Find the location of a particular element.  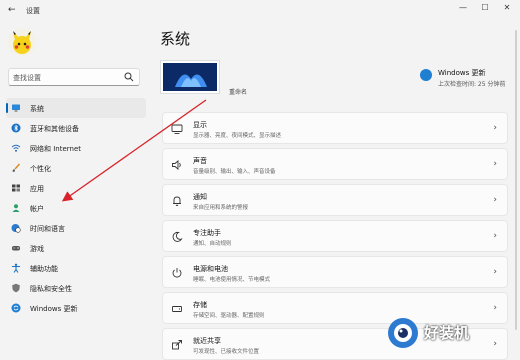

bell-icon is located at coordinates (177, 201).